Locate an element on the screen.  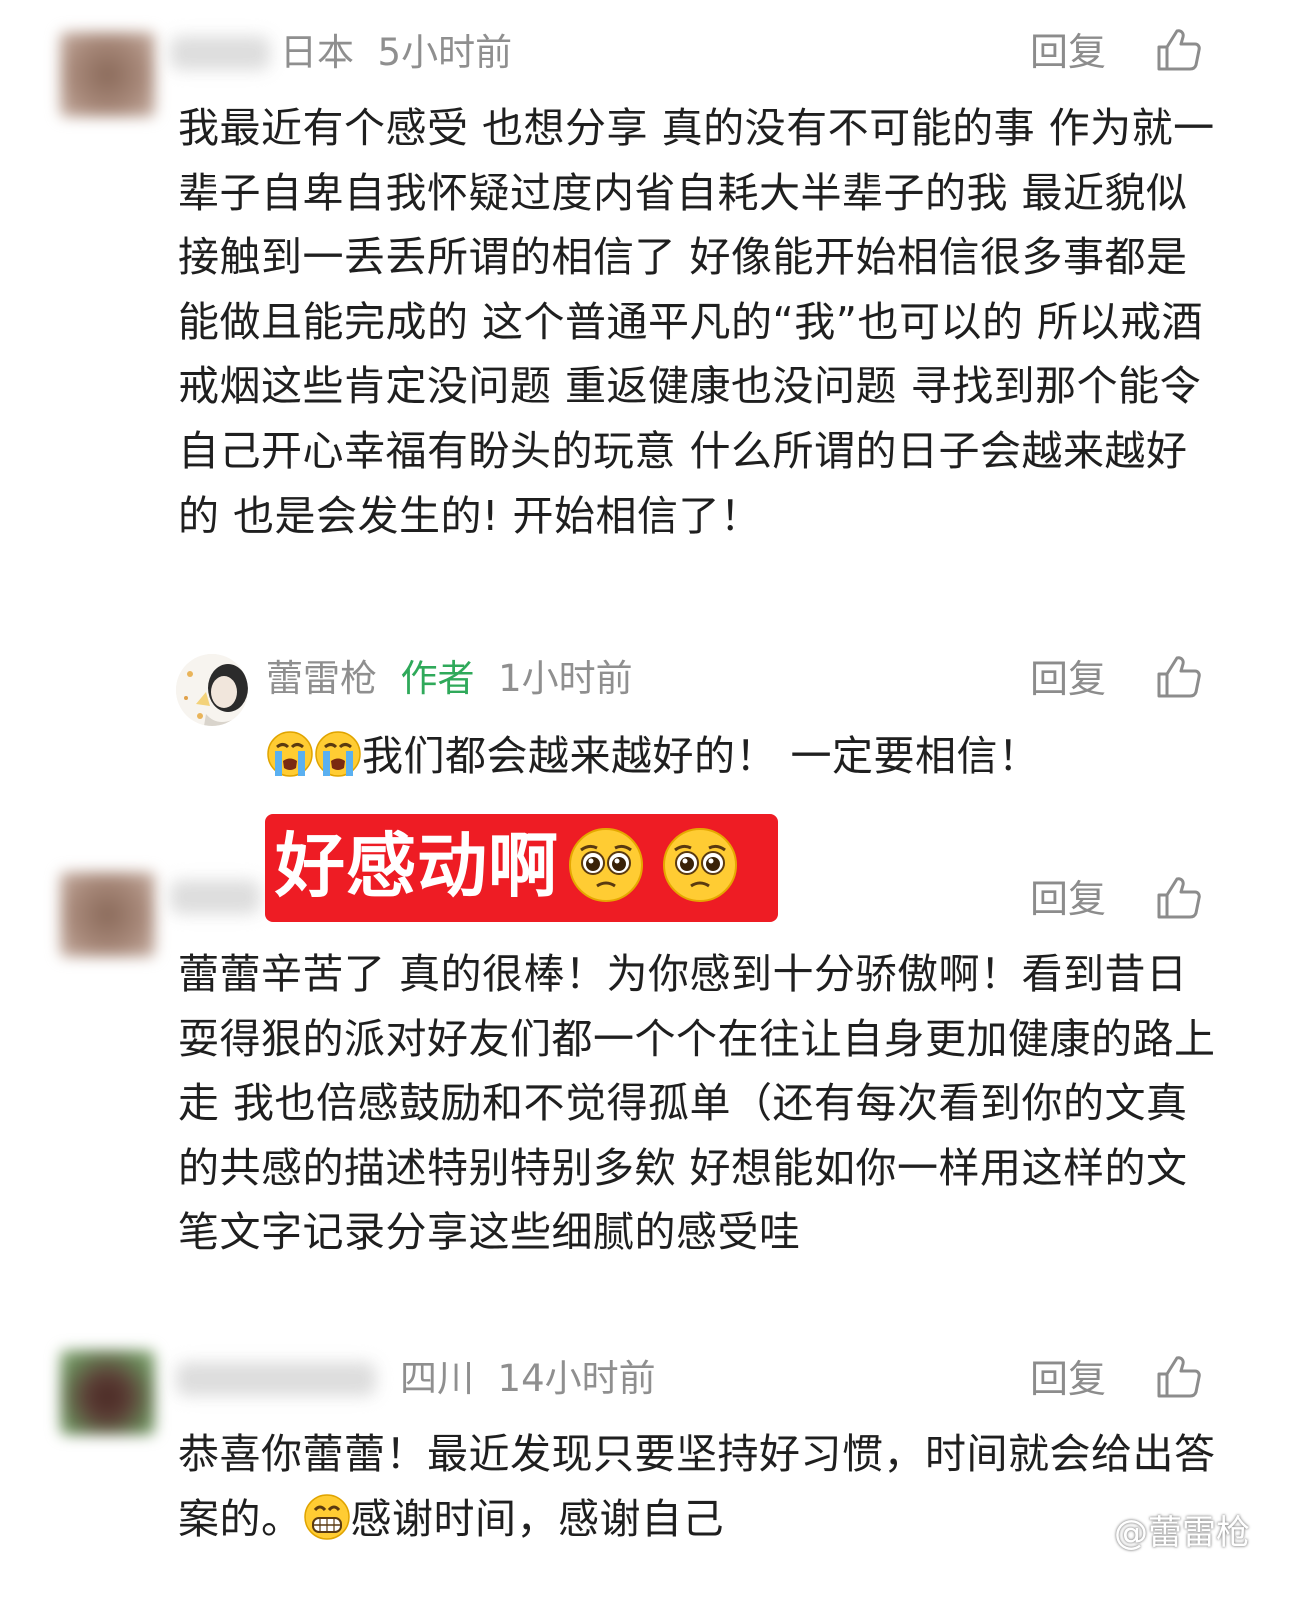
reply-text-line: 我们都会越来越好的！ 一定要相信！ is located at coordinates (653, 756).